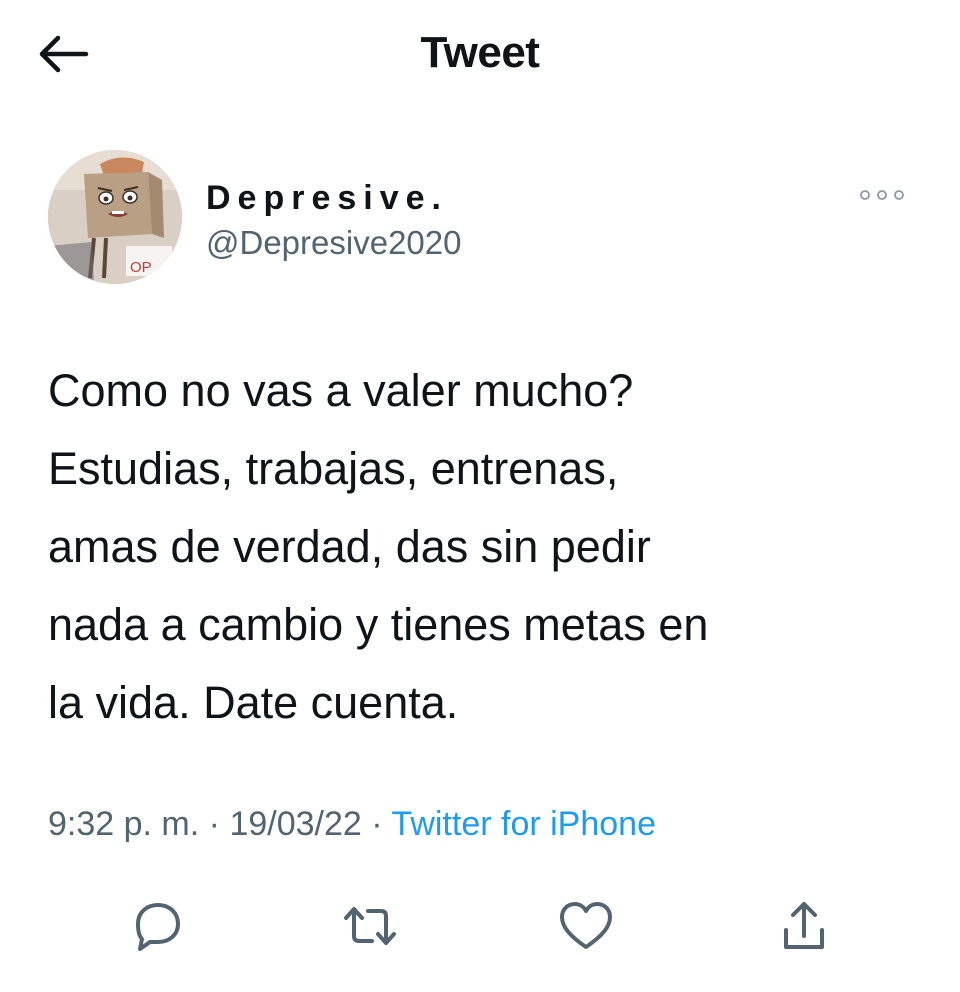  What do you see at coordinates (333, 468) in the screenshot?
I see `tweet-text-line: Estudias, trabajas, entrenas,` at bounding box center [333, 468].